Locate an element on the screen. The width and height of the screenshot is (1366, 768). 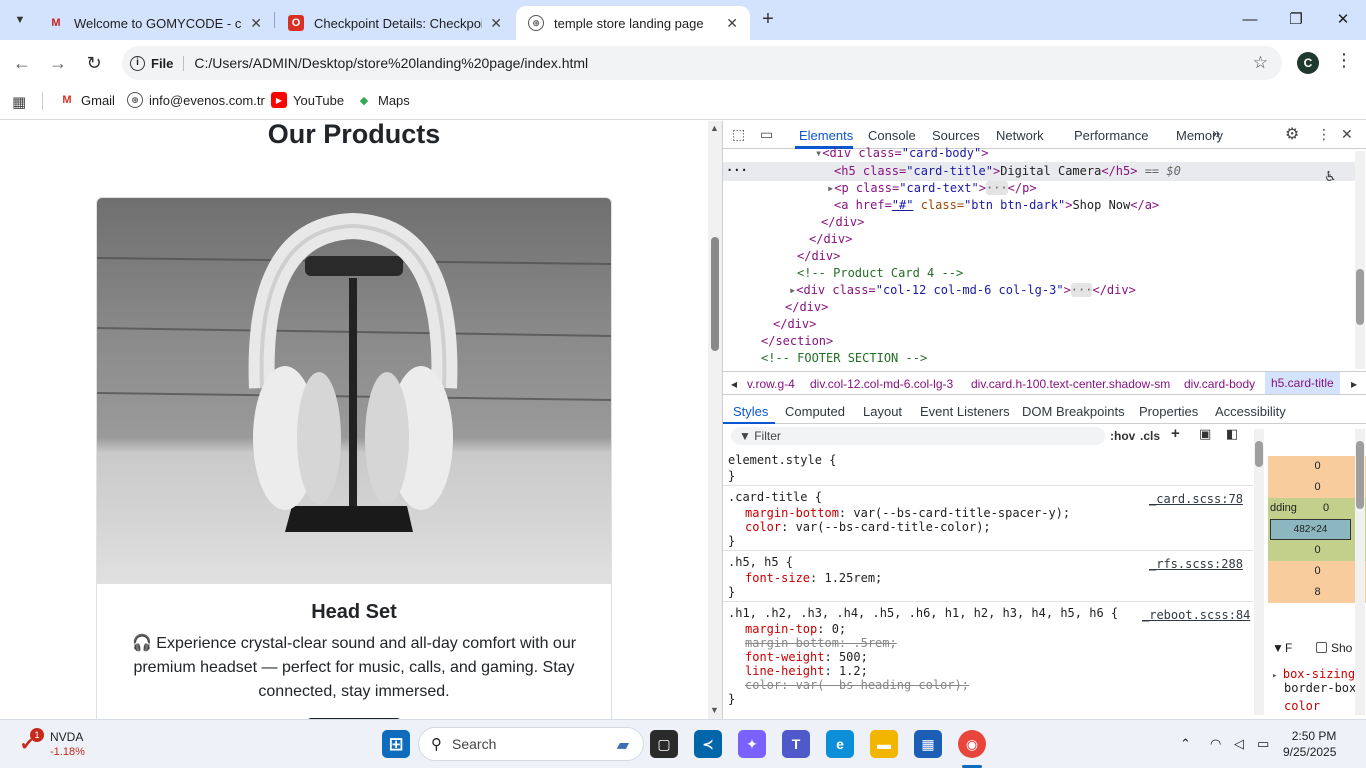
copilot-icon: ✦ is located at coordinates (752, 744).